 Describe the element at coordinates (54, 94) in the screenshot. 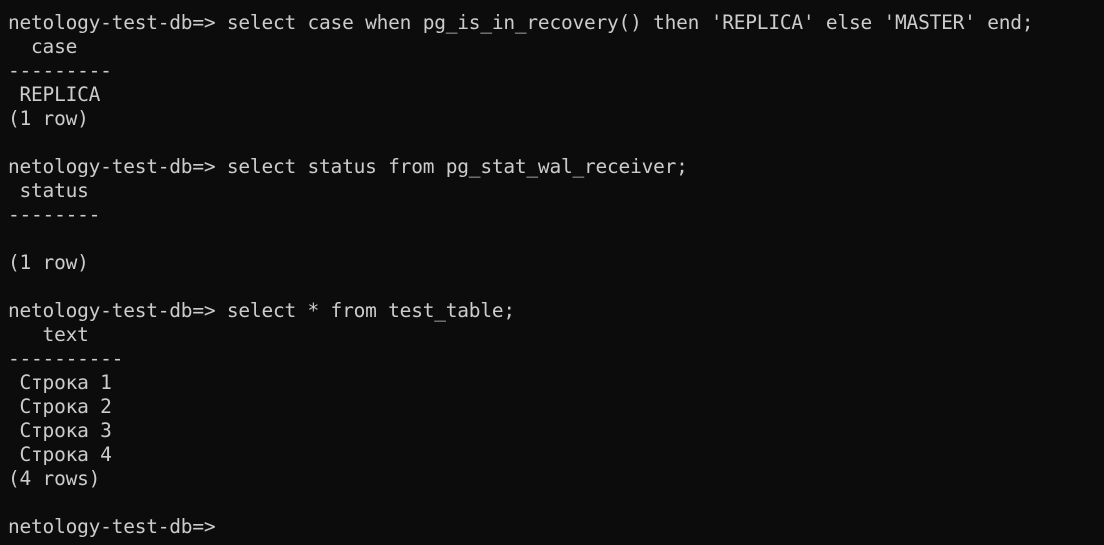

I see `result-row: REPLICA` at that location.